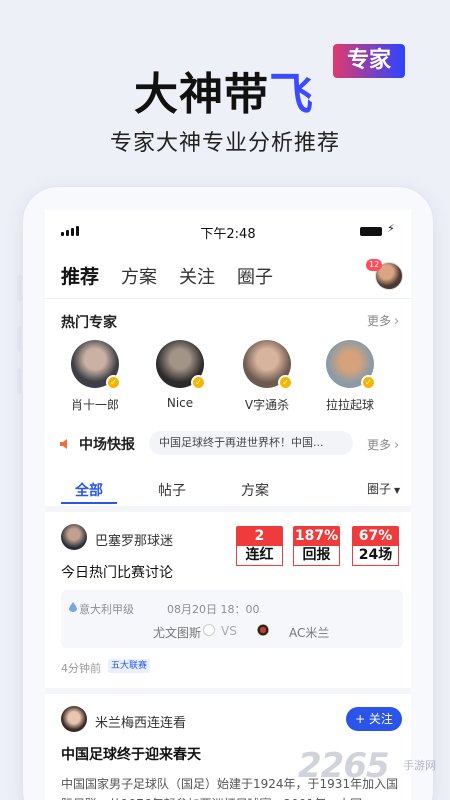 The width and height of the screenshot is (450, 800). What do you see at coordinates (255, 276) in the screenshot?
I see `tab-circles: 圈子` at bounding box center [255, 276].